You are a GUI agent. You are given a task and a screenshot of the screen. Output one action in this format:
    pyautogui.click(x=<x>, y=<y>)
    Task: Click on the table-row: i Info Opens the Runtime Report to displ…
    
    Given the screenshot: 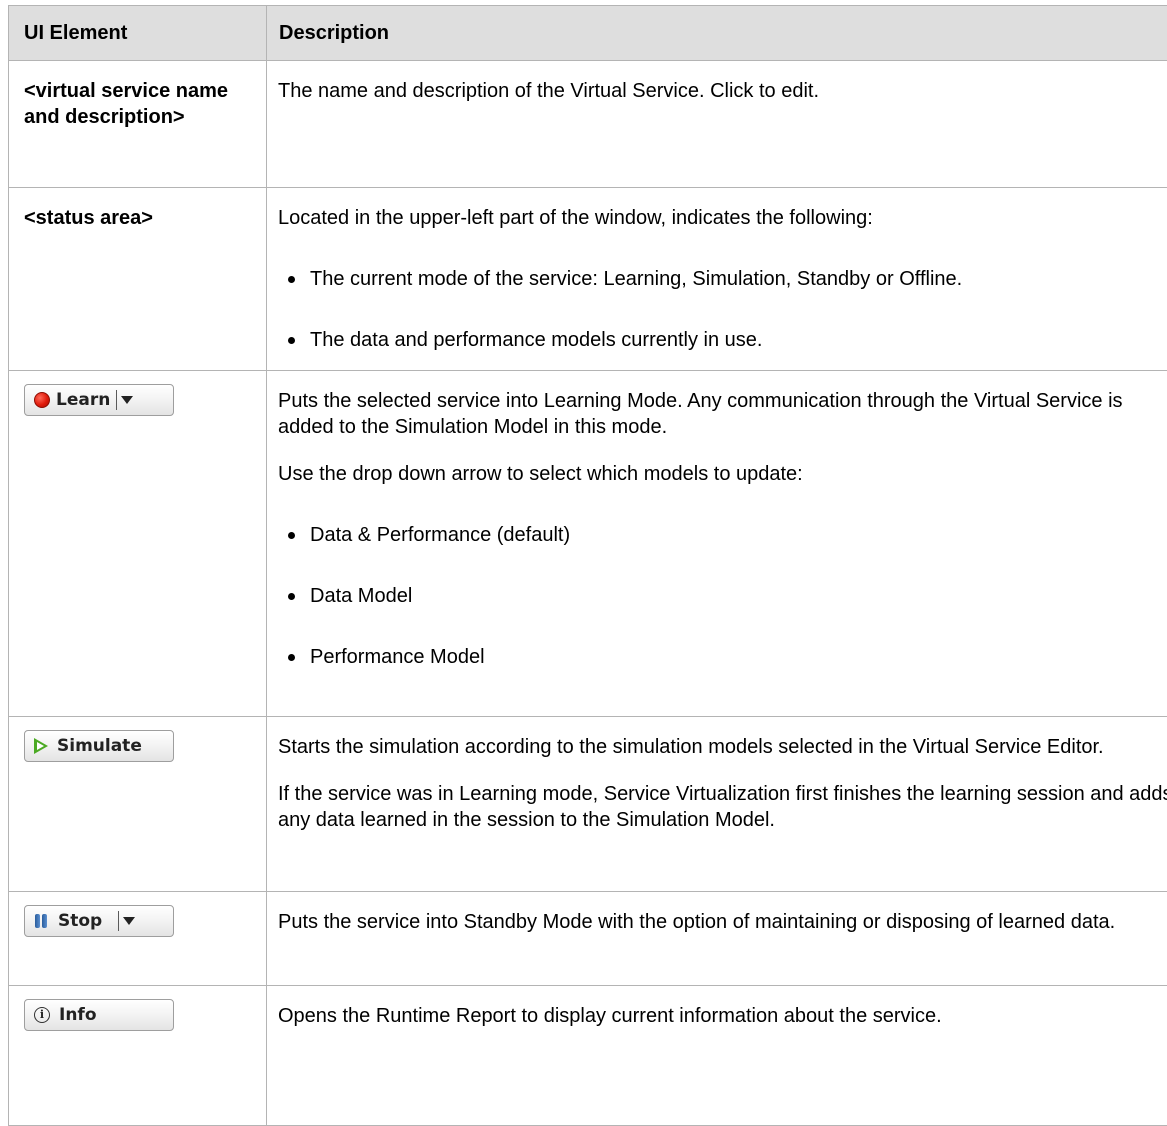 What is the action you would take?
    pyautogui.click(x=588, y=1056)
    